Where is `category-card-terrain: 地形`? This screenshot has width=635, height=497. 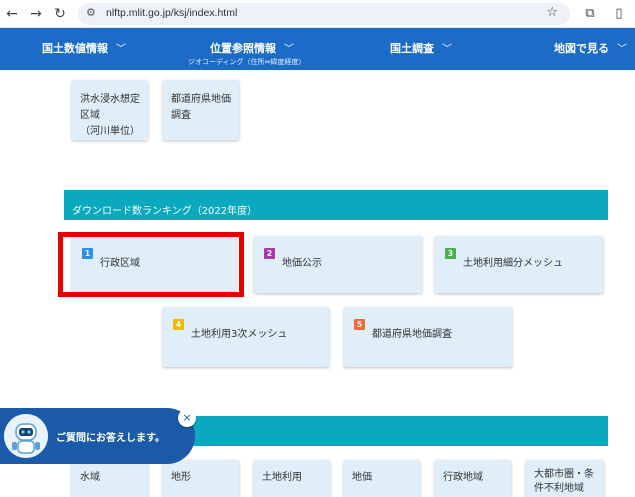 category-card-terrain: 地形 is located at coordinates (201, 478).